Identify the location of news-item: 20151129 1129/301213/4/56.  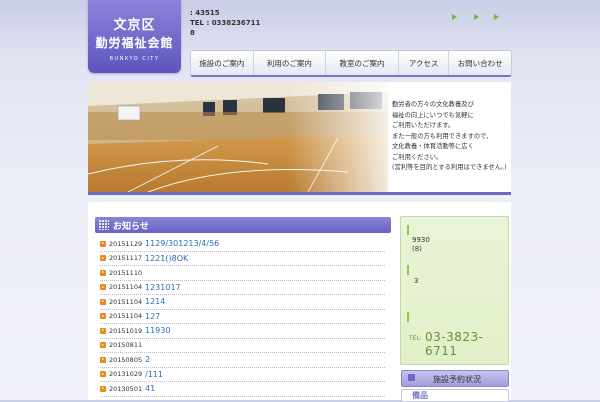
(242, 244).